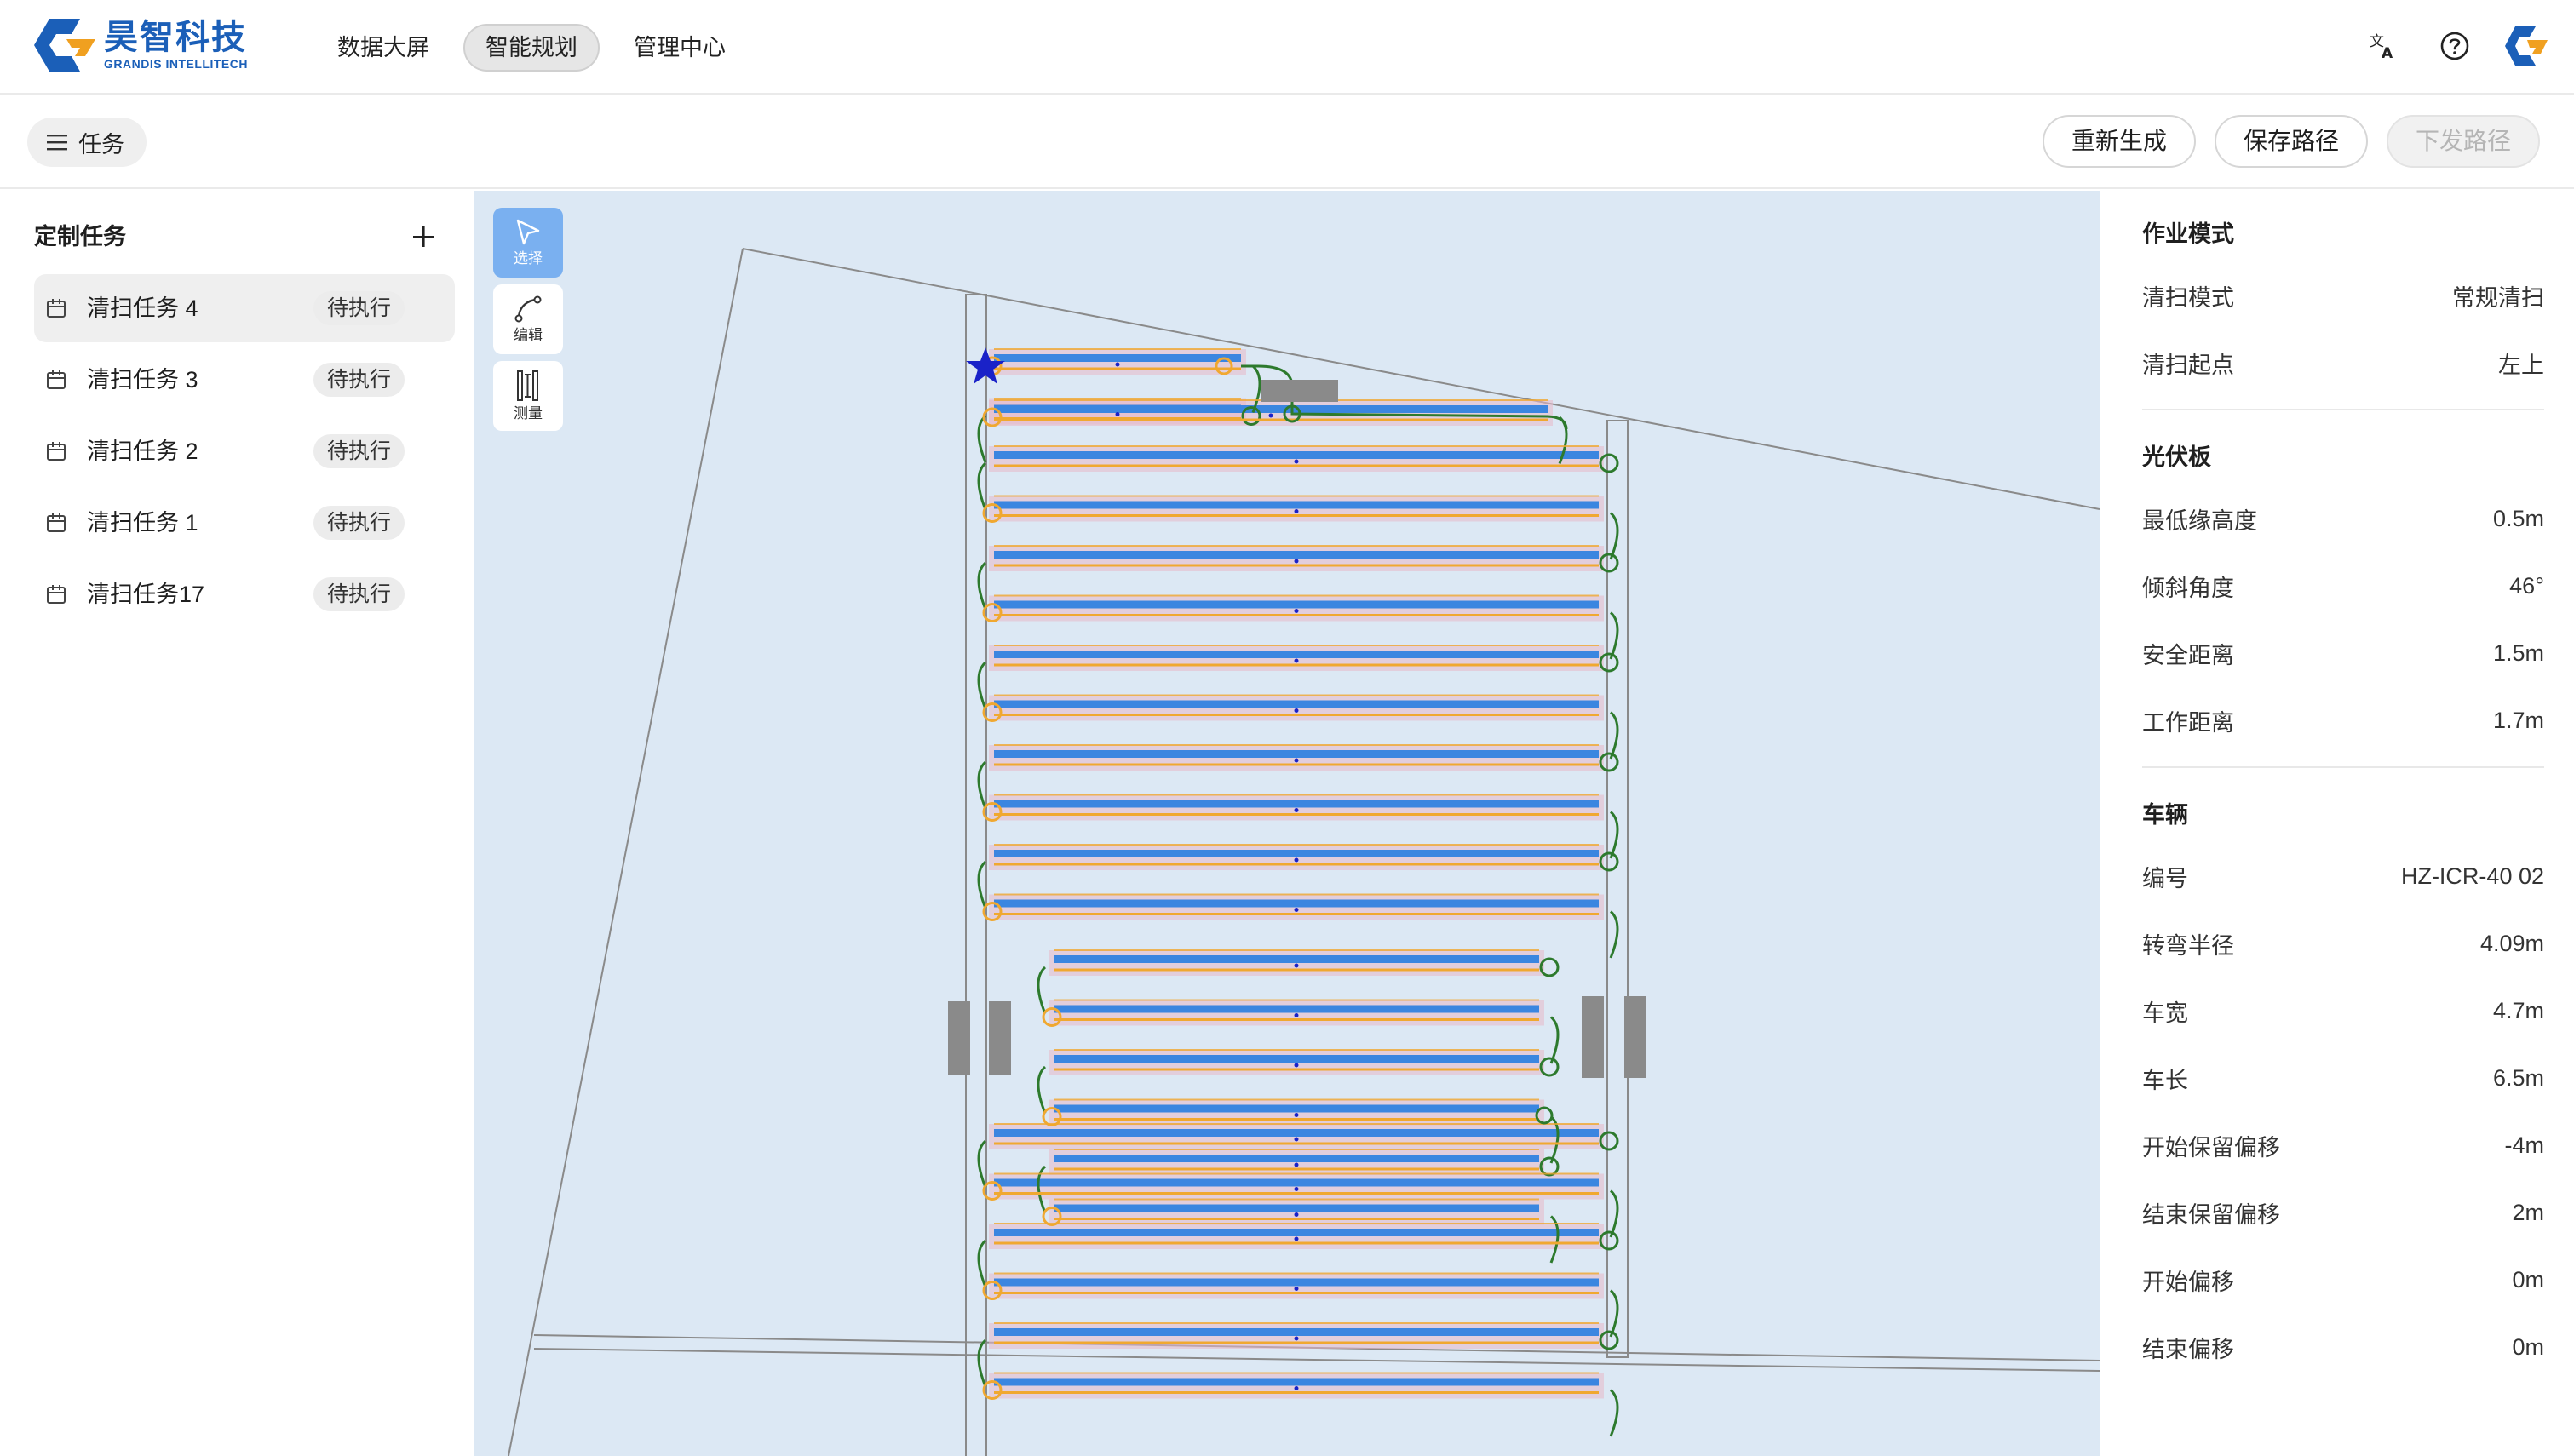  I want to click on action-bar: 任务 重新生成 保存路径 下发路径, so click(1287, 142).